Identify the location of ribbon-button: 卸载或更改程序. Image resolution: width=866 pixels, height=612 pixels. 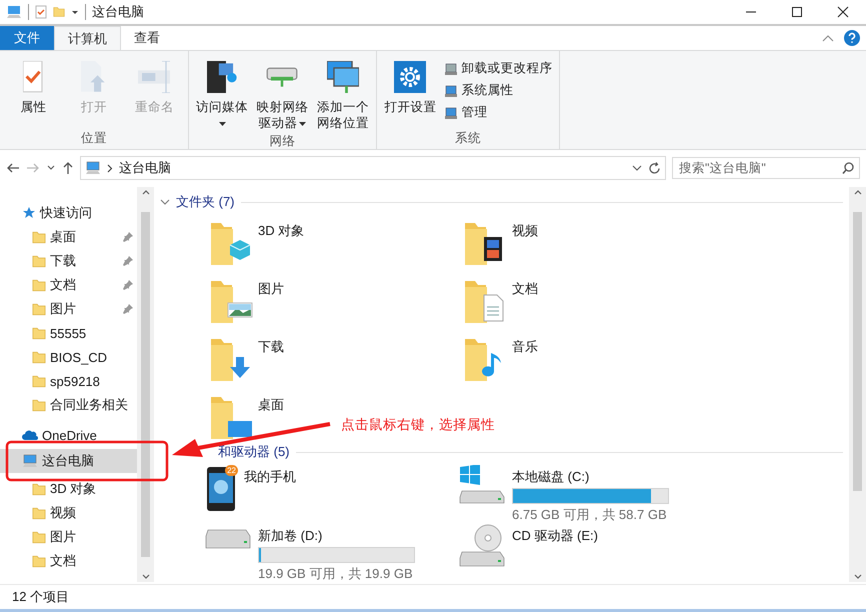
(498, 68).